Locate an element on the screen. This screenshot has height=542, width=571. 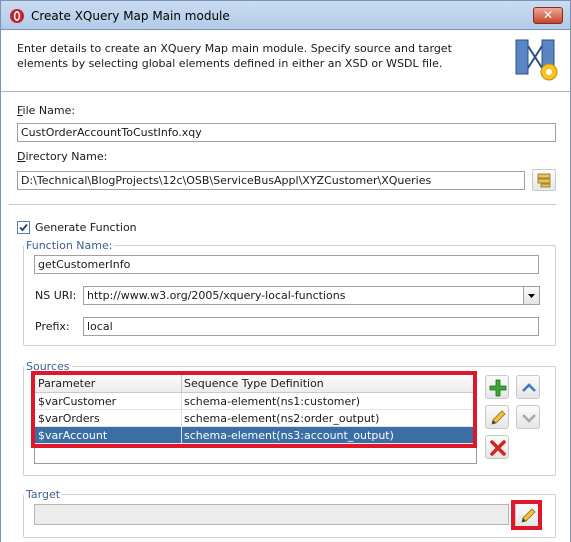
browse-folder-icon is located at coordinates (544, 180).